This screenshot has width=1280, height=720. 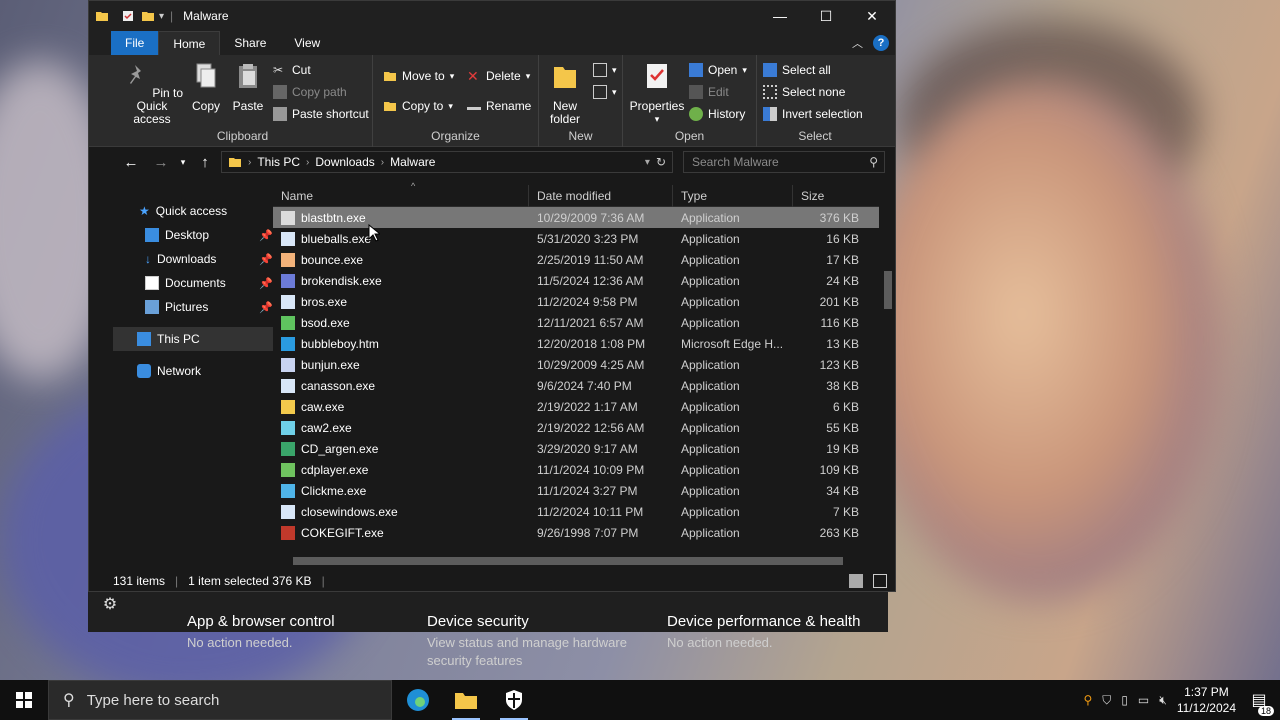 What do you see at coordinates (193, 283) in the screenshot?
I see `nav-documents: Documents 📌` at bounding box center [193, 283].